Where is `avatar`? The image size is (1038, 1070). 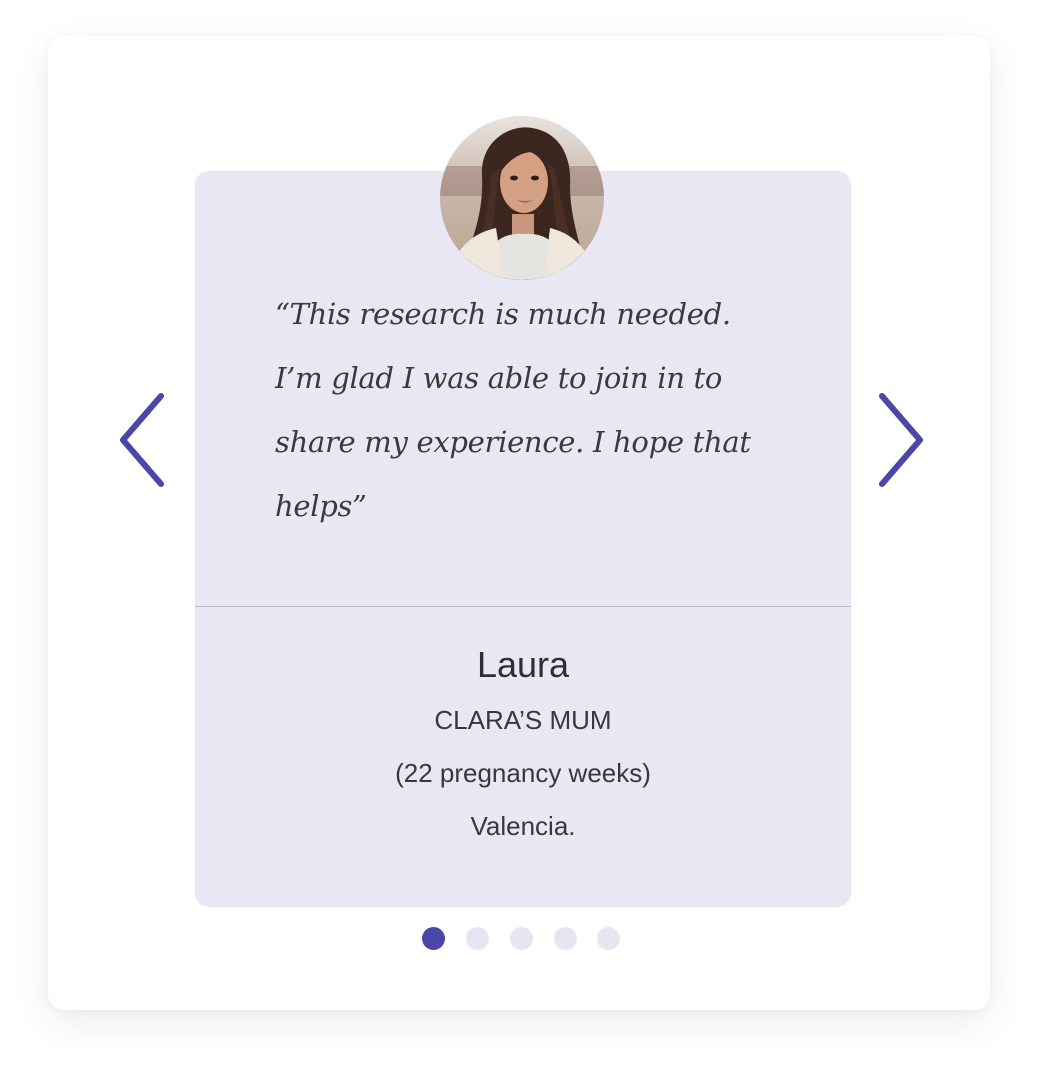
avatar is located at coordinates (522, 198).